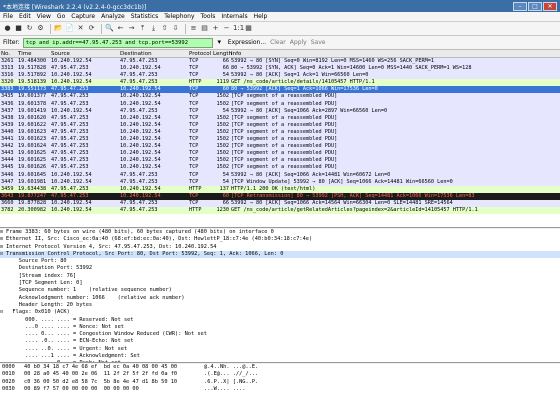  I want to click on column-time: Time, so click(34, 53).